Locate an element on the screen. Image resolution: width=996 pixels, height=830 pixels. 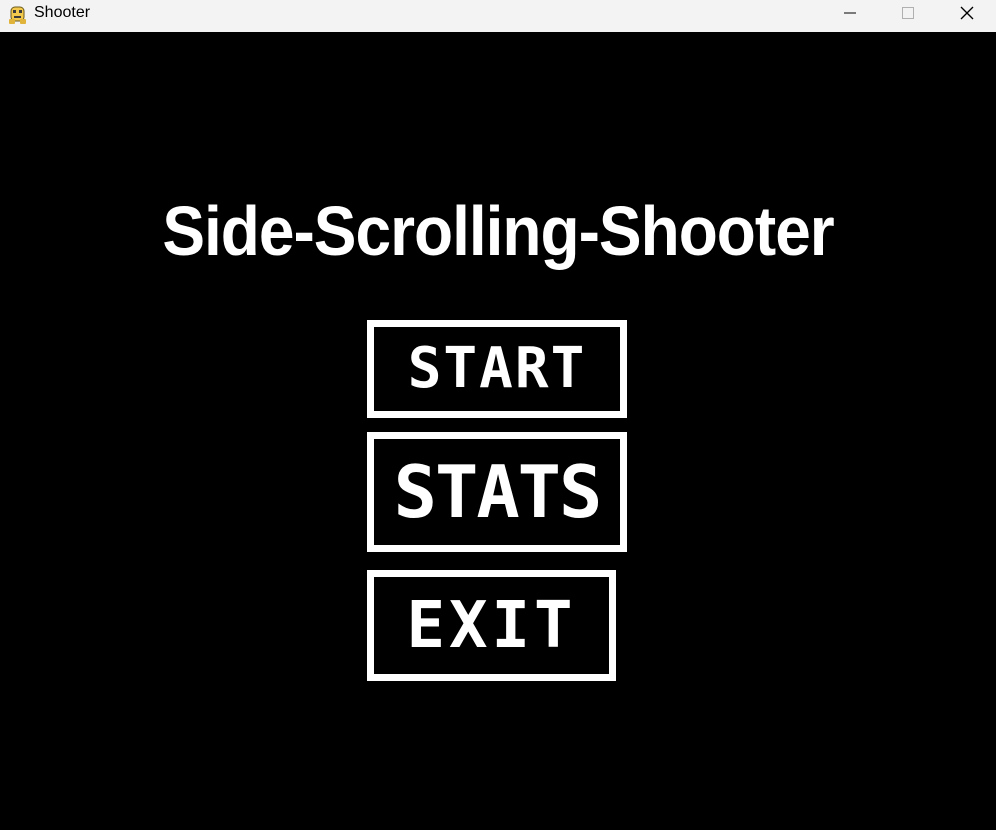
minimize-icon is located at coordinates (850, 13).